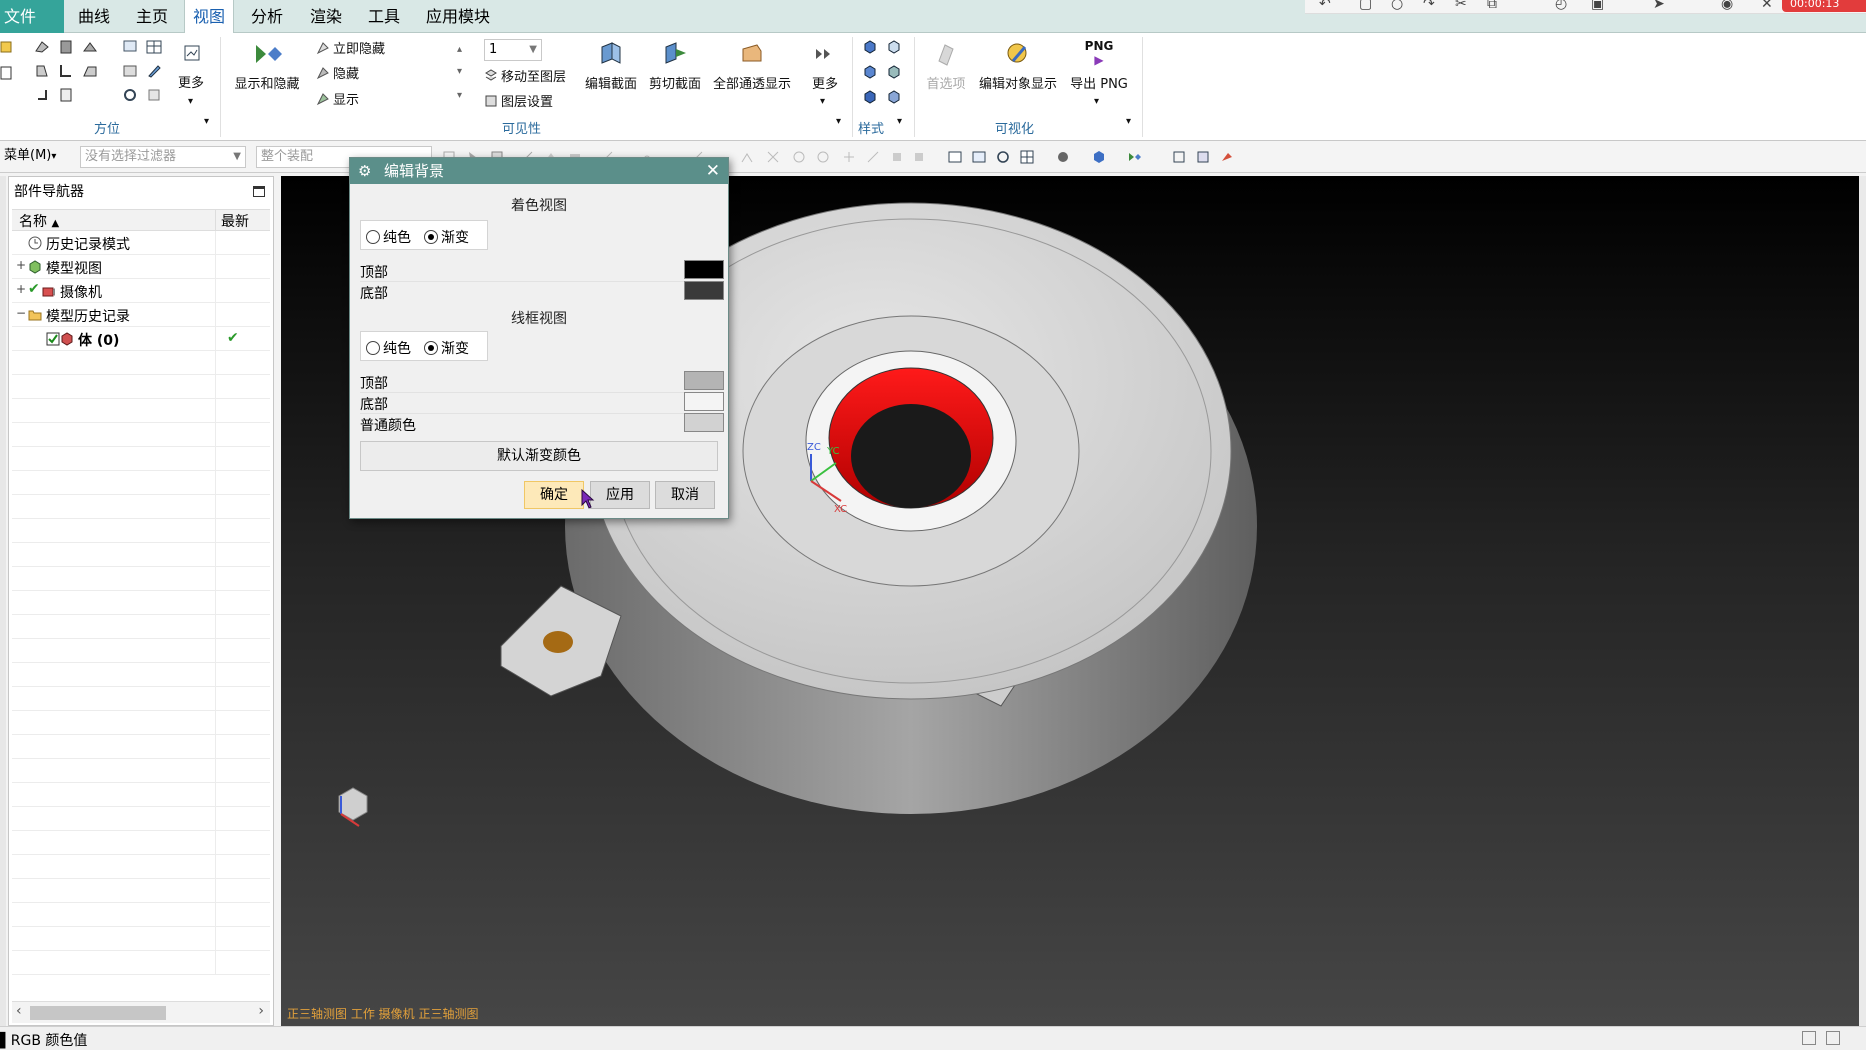 The width and height of the screenshot is (1866, 1050). I want to click on scroll-right-icon: ›, so click(261, 1011).